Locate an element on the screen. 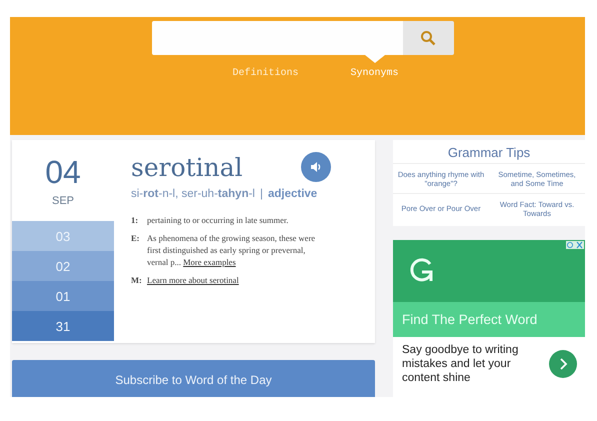  entry-marker: 1: is located at coordinates (135, 220).